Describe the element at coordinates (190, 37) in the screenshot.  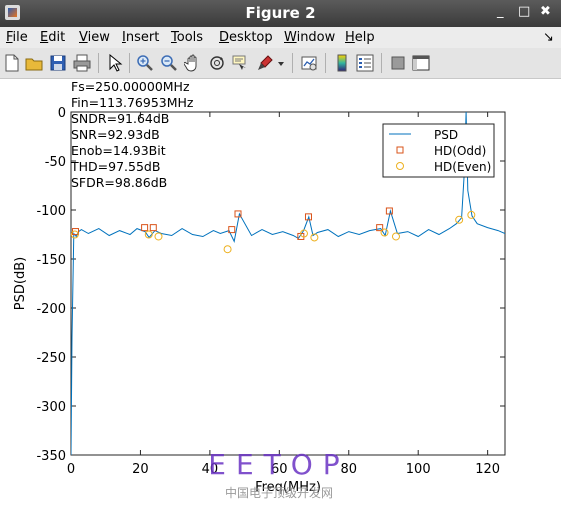
I see `menu-tools-label: ools` at that location.